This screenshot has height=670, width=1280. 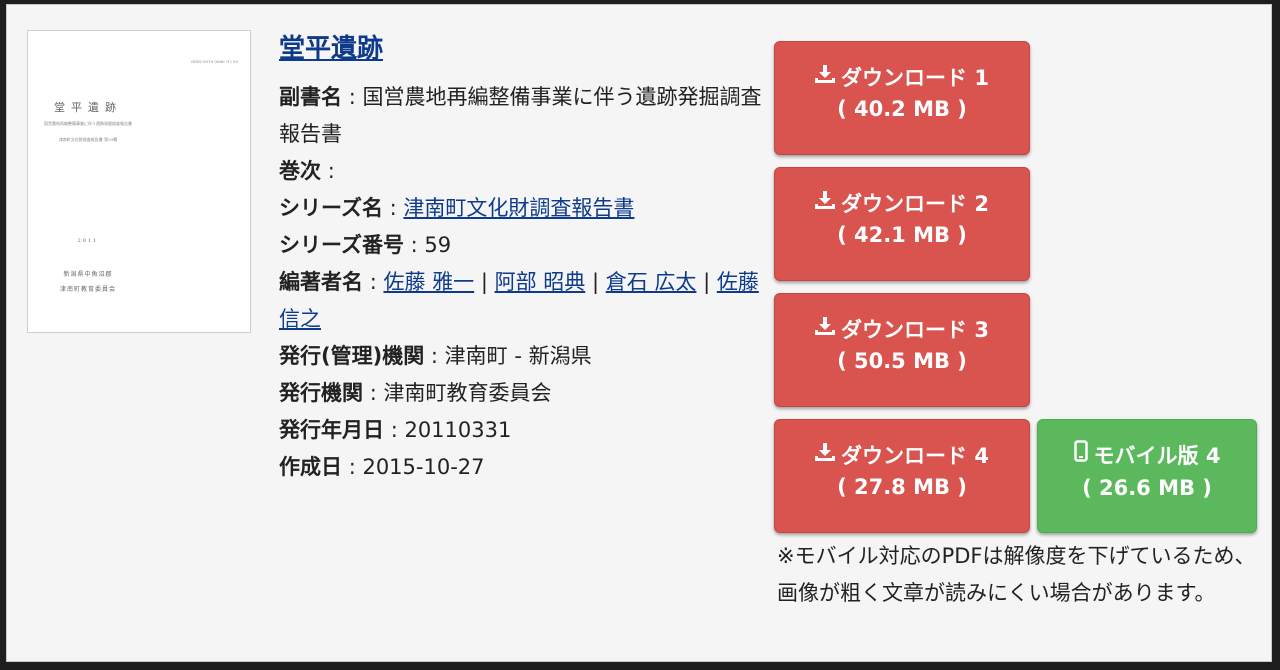 I want to click on mobile-download-button: モバイル版 4 ( 26.6 MB ), so click(x=1147, y=476).